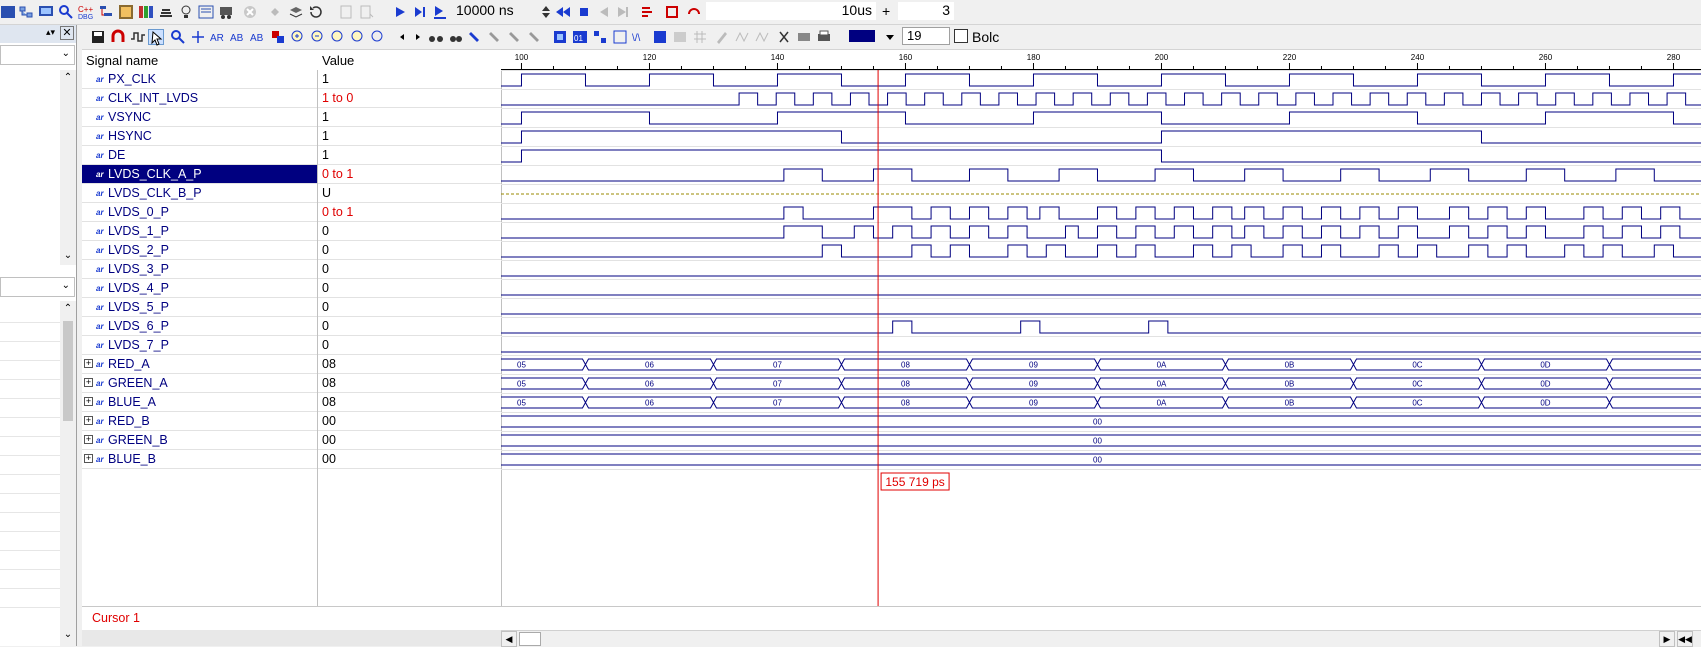 Image resolution: width=1701 pixels, height=647 pixels. Describe the element at coordinates (346, 12) in the screenshot. I see `break-icon` at that location.